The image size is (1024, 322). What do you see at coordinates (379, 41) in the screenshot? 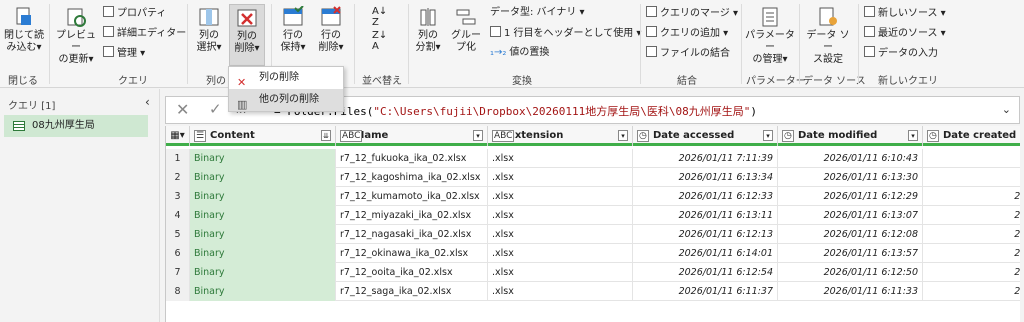
I see `sort-descending-button: Z↓ A` at bounding box center [379, 41].